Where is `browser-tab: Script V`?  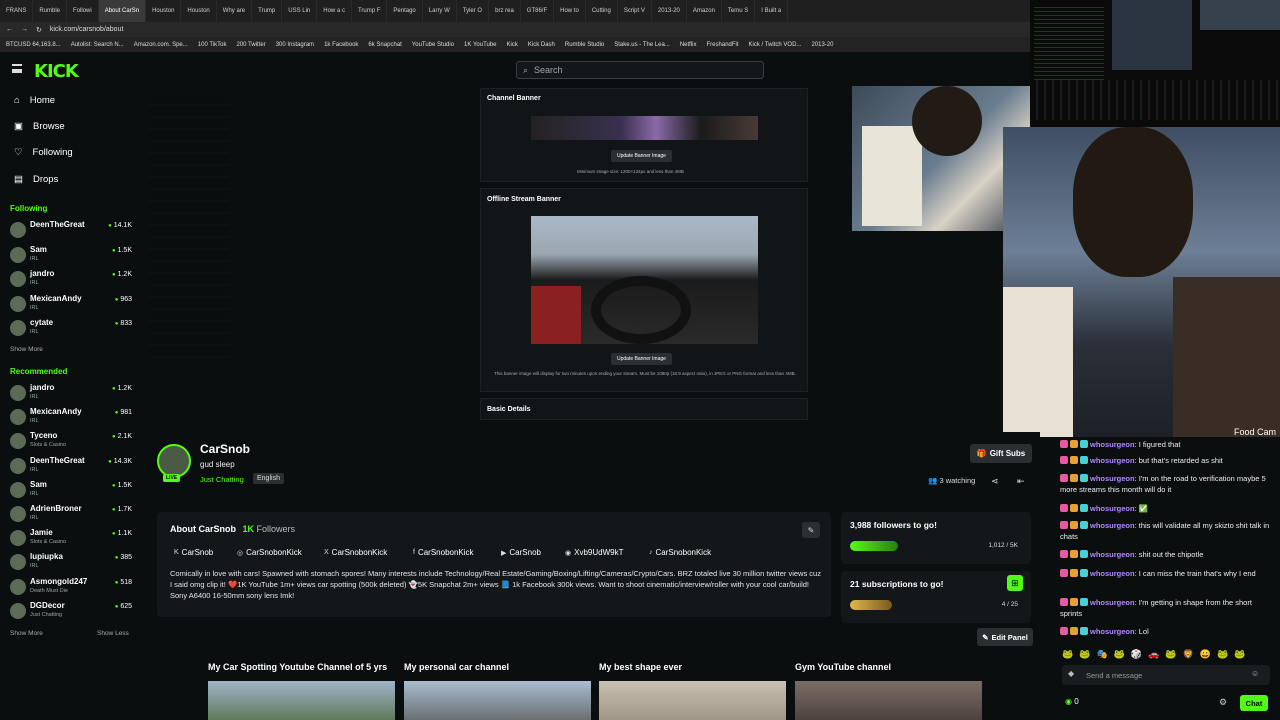 browser-tab: Script V is located at coordinates (635, 11).